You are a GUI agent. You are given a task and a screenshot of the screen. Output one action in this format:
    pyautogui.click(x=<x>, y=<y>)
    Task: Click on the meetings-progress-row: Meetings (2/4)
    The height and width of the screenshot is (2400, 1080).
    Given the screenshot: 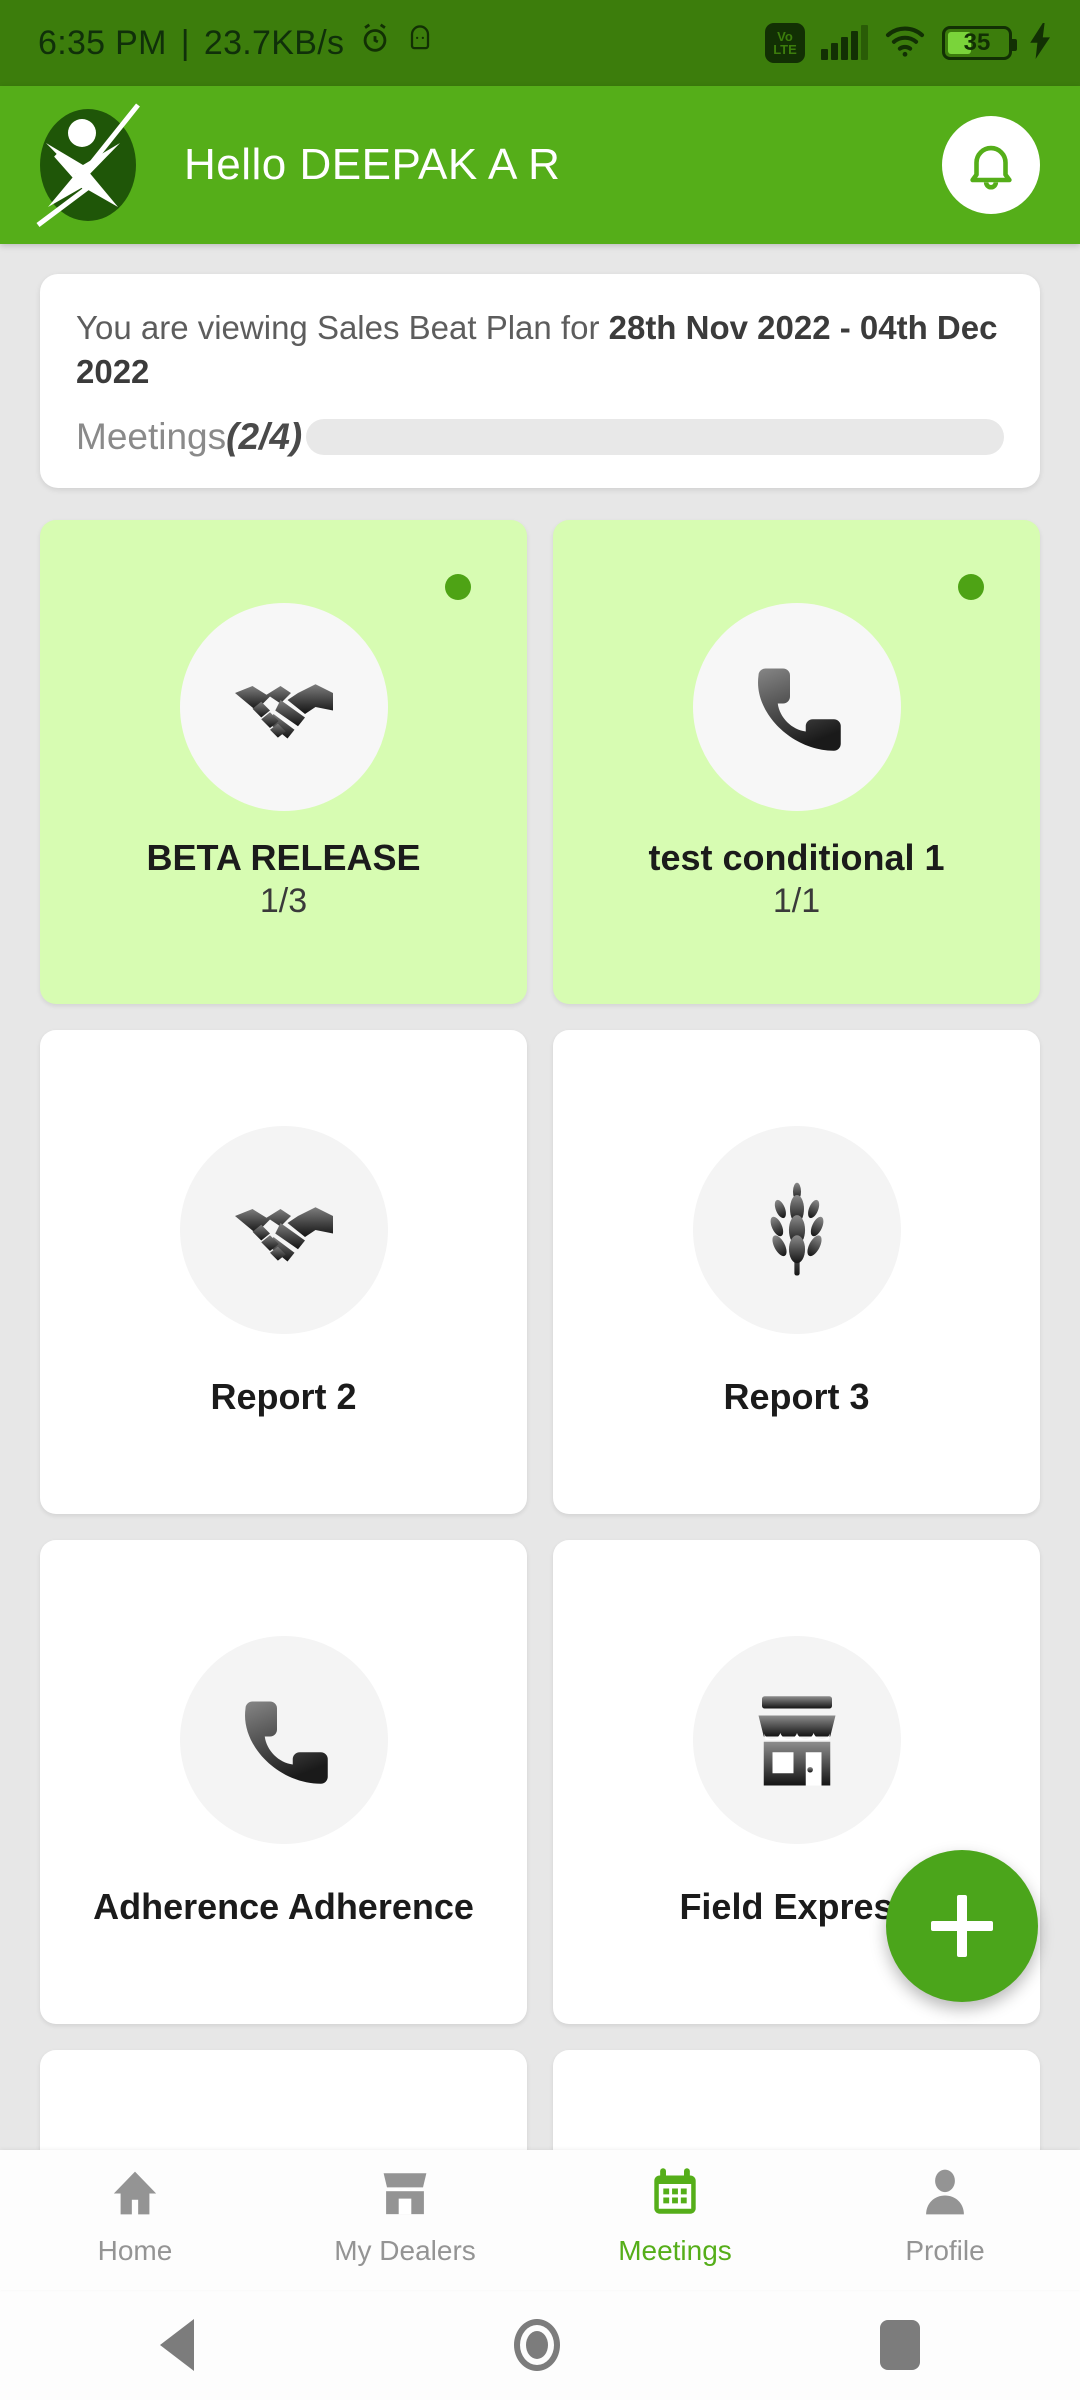 What is the action you would take?
    pyautogui.click(x=540, y=437)
    